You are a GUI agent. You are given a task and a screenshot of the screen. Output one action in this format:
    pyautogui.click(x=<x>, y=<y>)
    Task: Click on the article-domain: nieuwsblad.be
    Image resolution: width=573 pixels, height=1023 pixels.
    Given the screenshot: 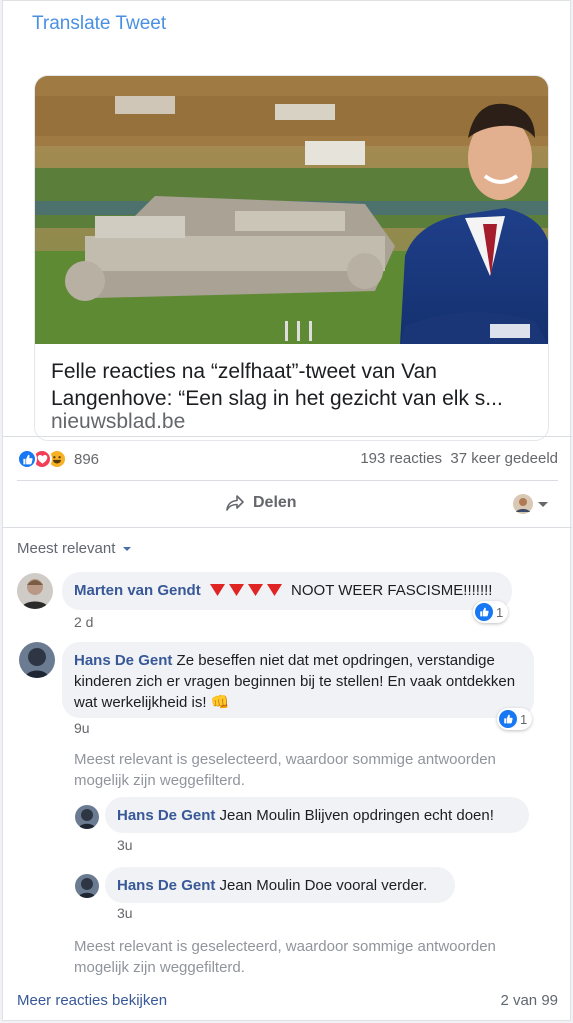 What is the action you would take?
    pyautogui.click(x=118, y=421)
    